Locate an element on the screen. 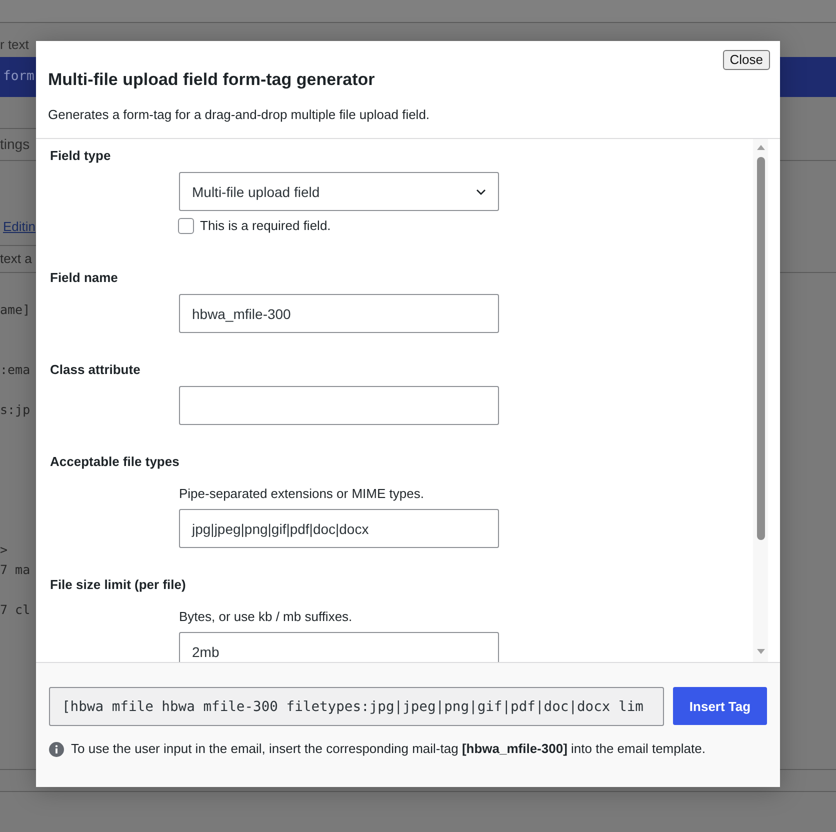  info-icon is located at coordinates (56, 749).